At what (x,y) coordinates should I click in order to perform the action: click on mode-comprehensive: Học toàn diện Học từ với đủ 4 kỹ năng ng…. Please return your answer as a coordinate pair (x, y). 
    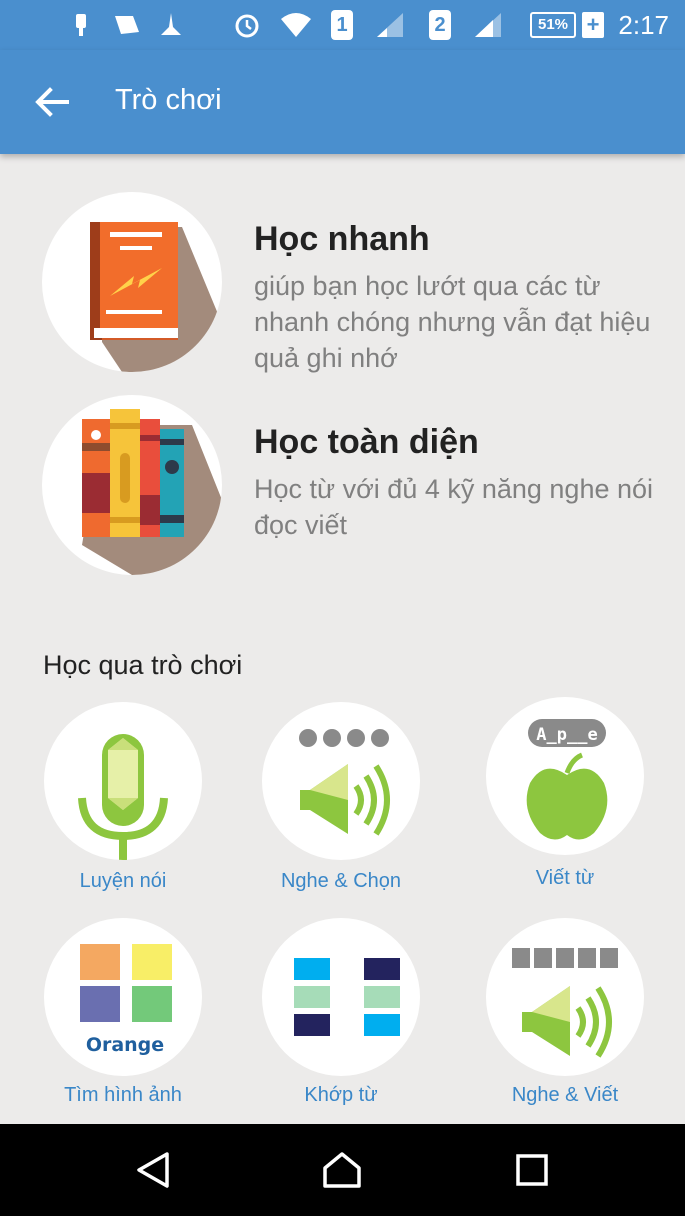
    Looking at the image, I should click on (347, 485).